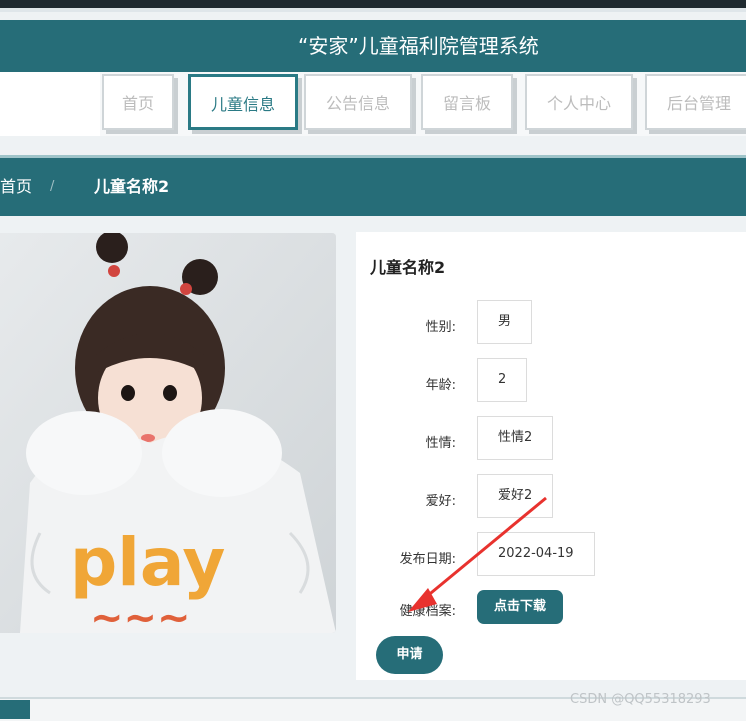 Image resolution: width=746 pixels, height=721 pixels. Describe the element at coordinates (373, 185) in the screenshot. I see `breadcrumb: 首页 / 儿童名称2` at that location.